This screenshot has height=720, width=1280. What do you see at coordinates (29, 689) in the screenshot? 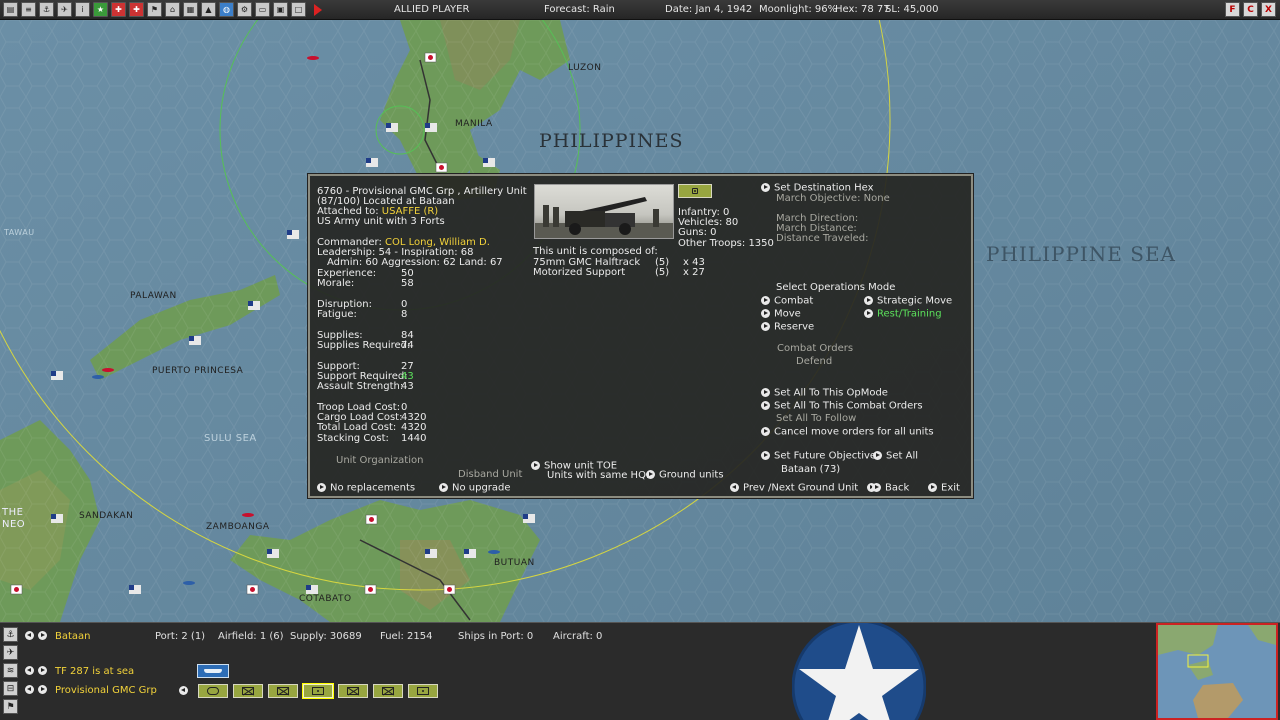
I see `prev-unit-icon` at bounding box center [29, 689].